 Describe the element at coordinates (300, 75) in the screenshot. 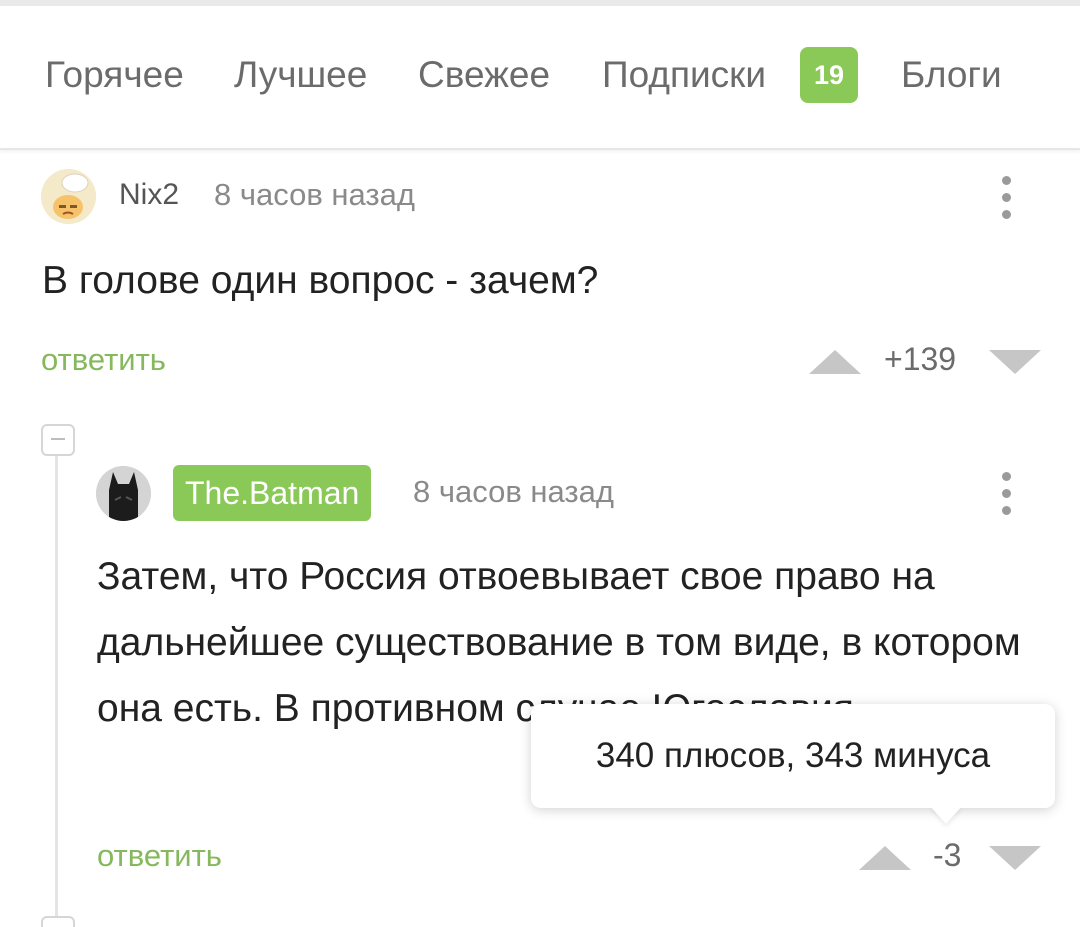

I see `tab-best: Лучшее` at that location.